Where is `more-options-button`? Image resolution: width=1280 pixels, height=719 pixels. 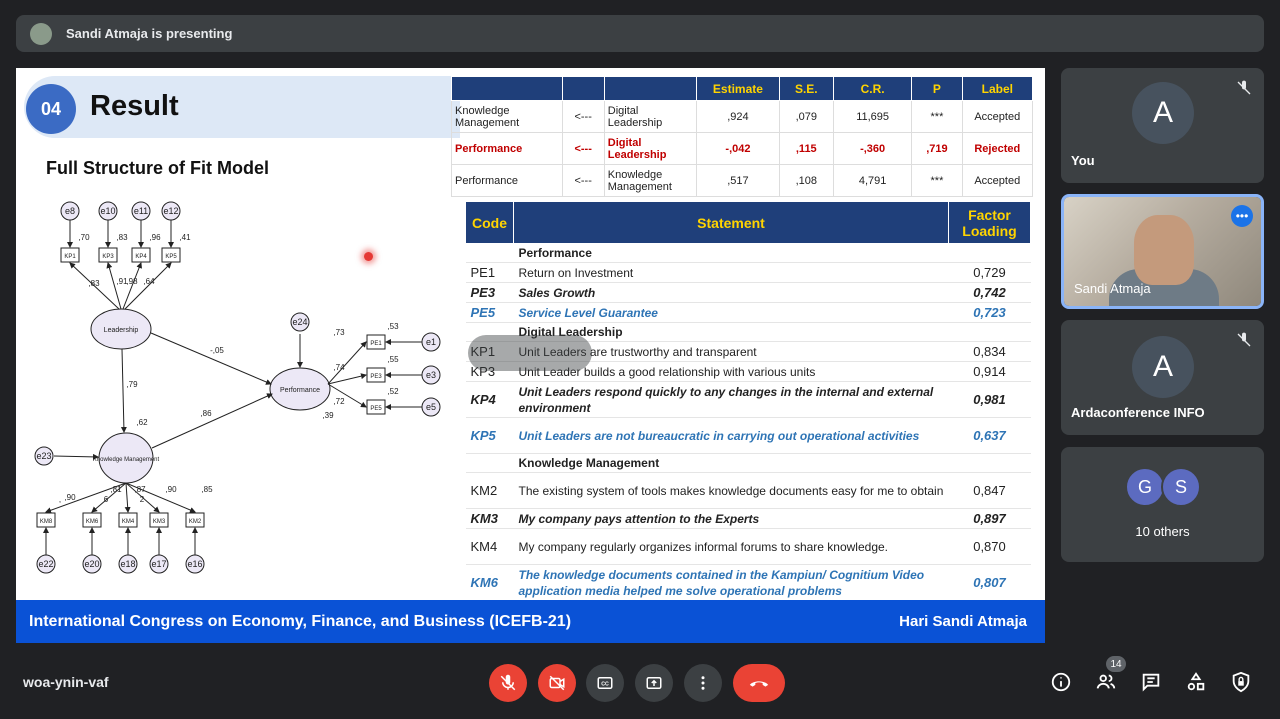
more-options-button is located at coordinates (703, 683).